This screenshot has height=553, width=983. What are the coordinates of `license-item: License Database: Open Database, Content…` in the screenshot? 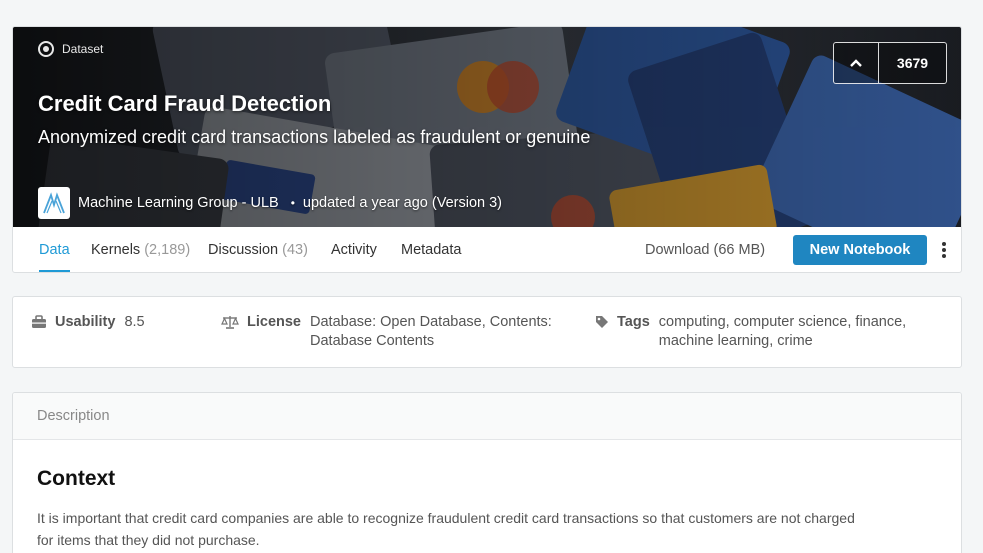 It's located at (386, 332).